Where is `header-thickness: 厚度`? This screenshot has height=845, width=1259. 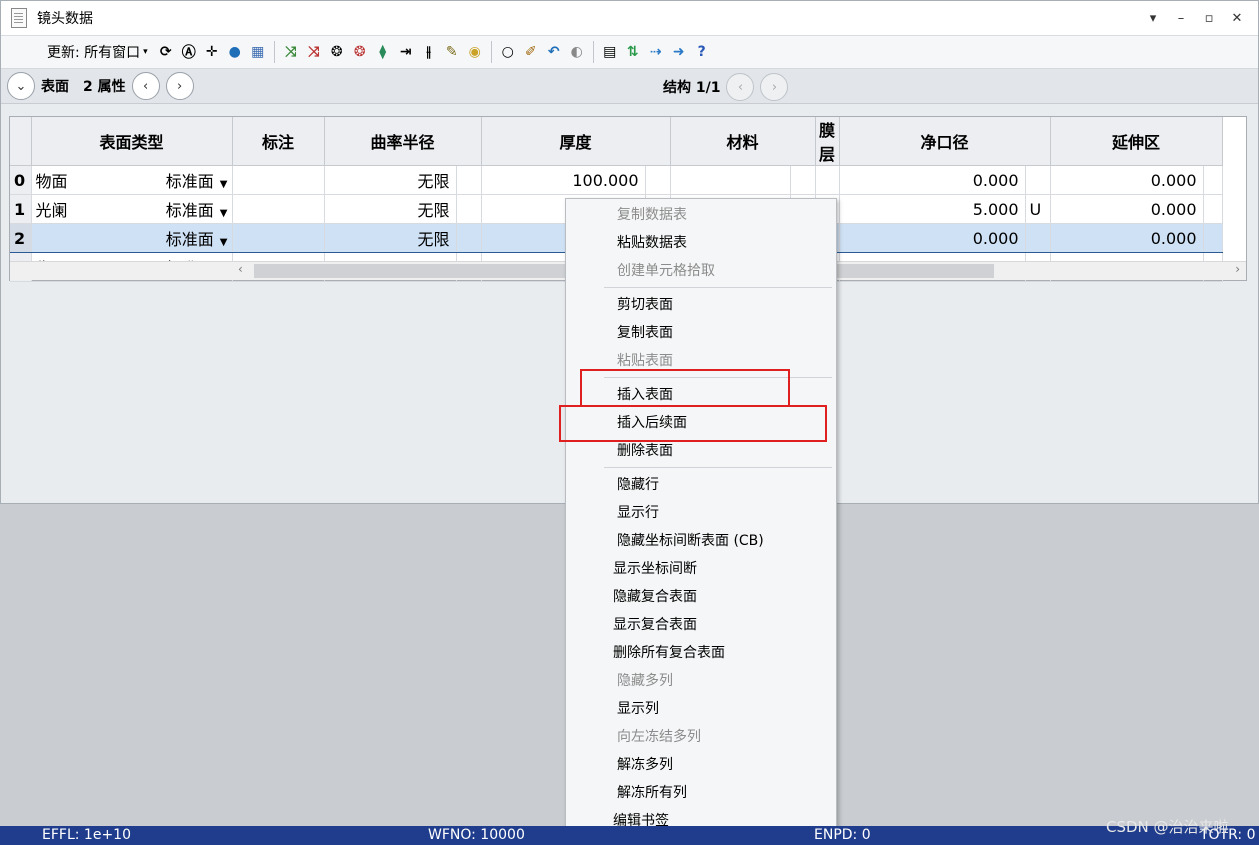 header-thickness: 厚度 is located at coordinates (576, 141).